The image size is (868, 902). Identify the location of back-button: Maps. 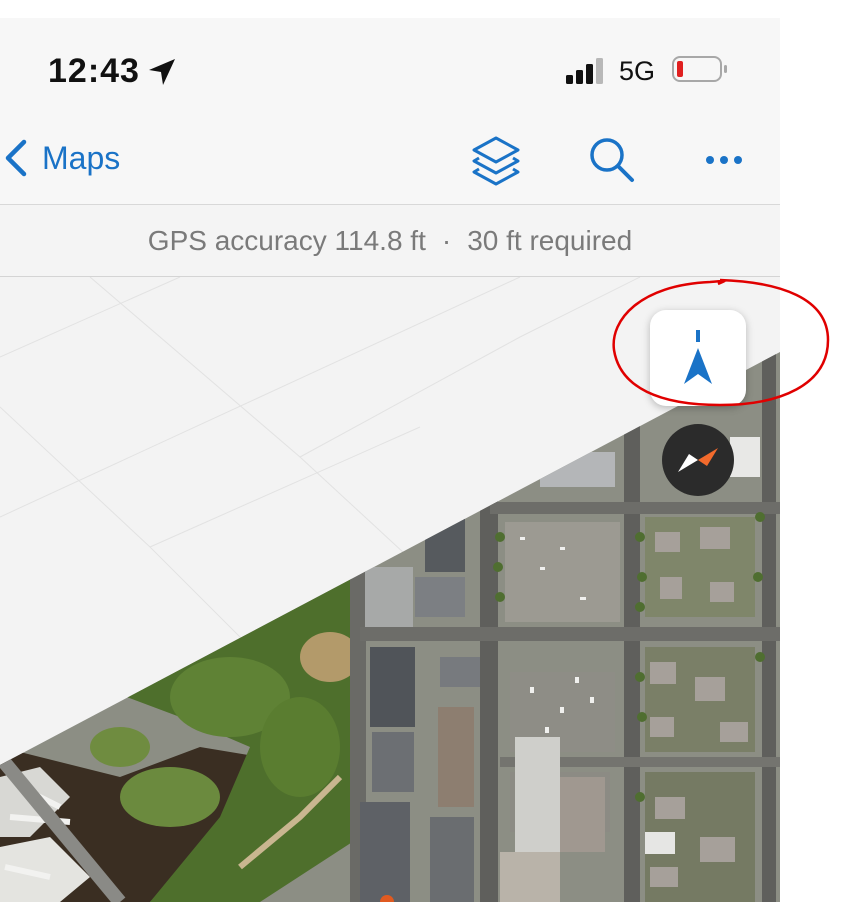
(60, 158).